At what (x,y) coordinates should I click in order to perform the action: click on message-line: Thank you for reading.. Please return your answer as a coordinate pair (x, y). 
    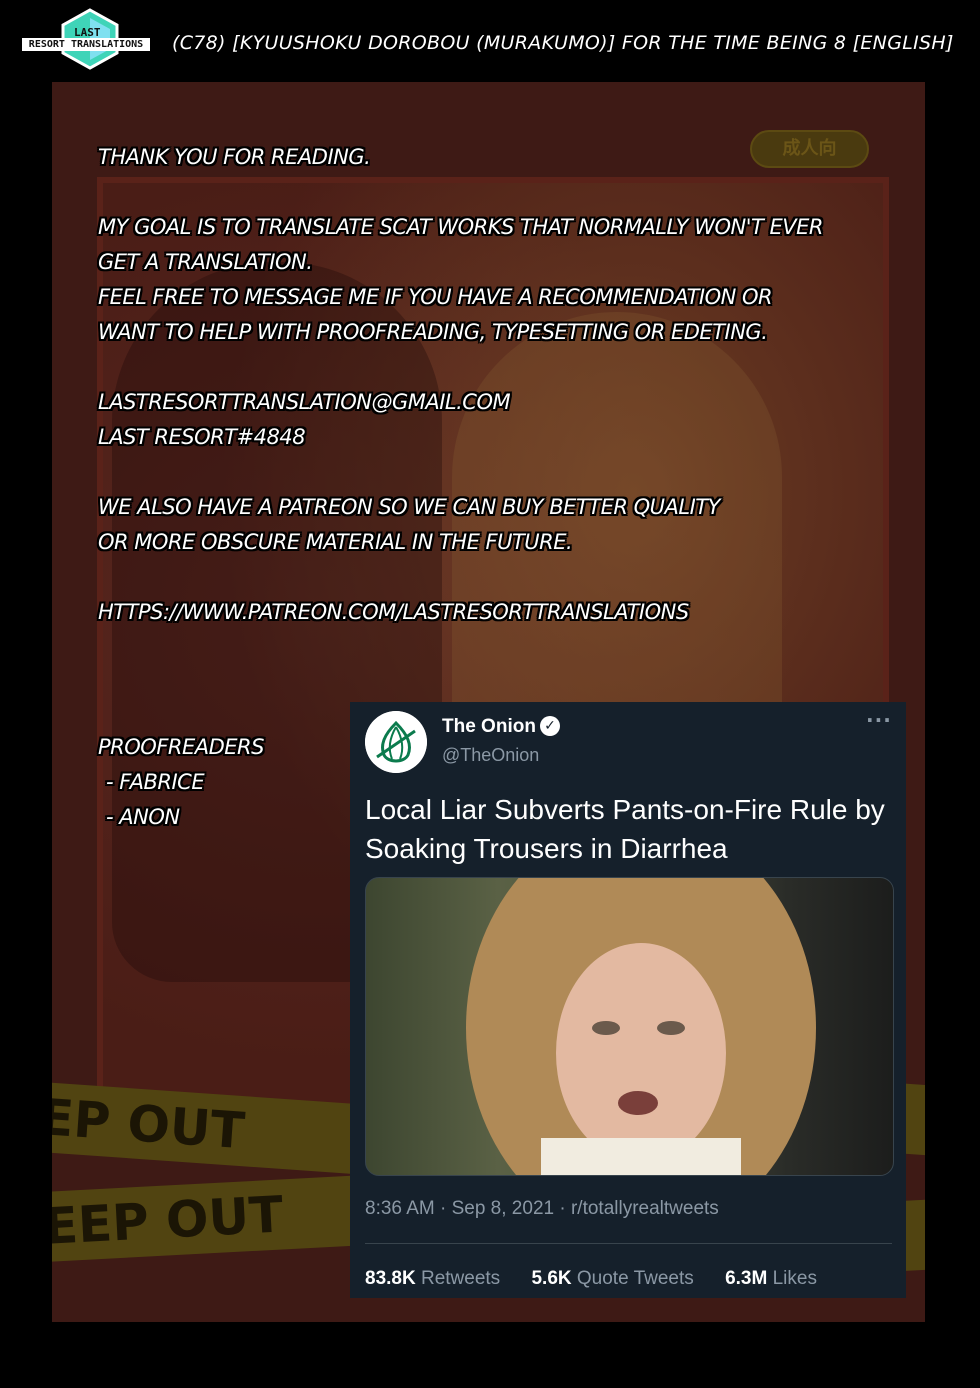
    Looking at the image, I should click on (234, 157).